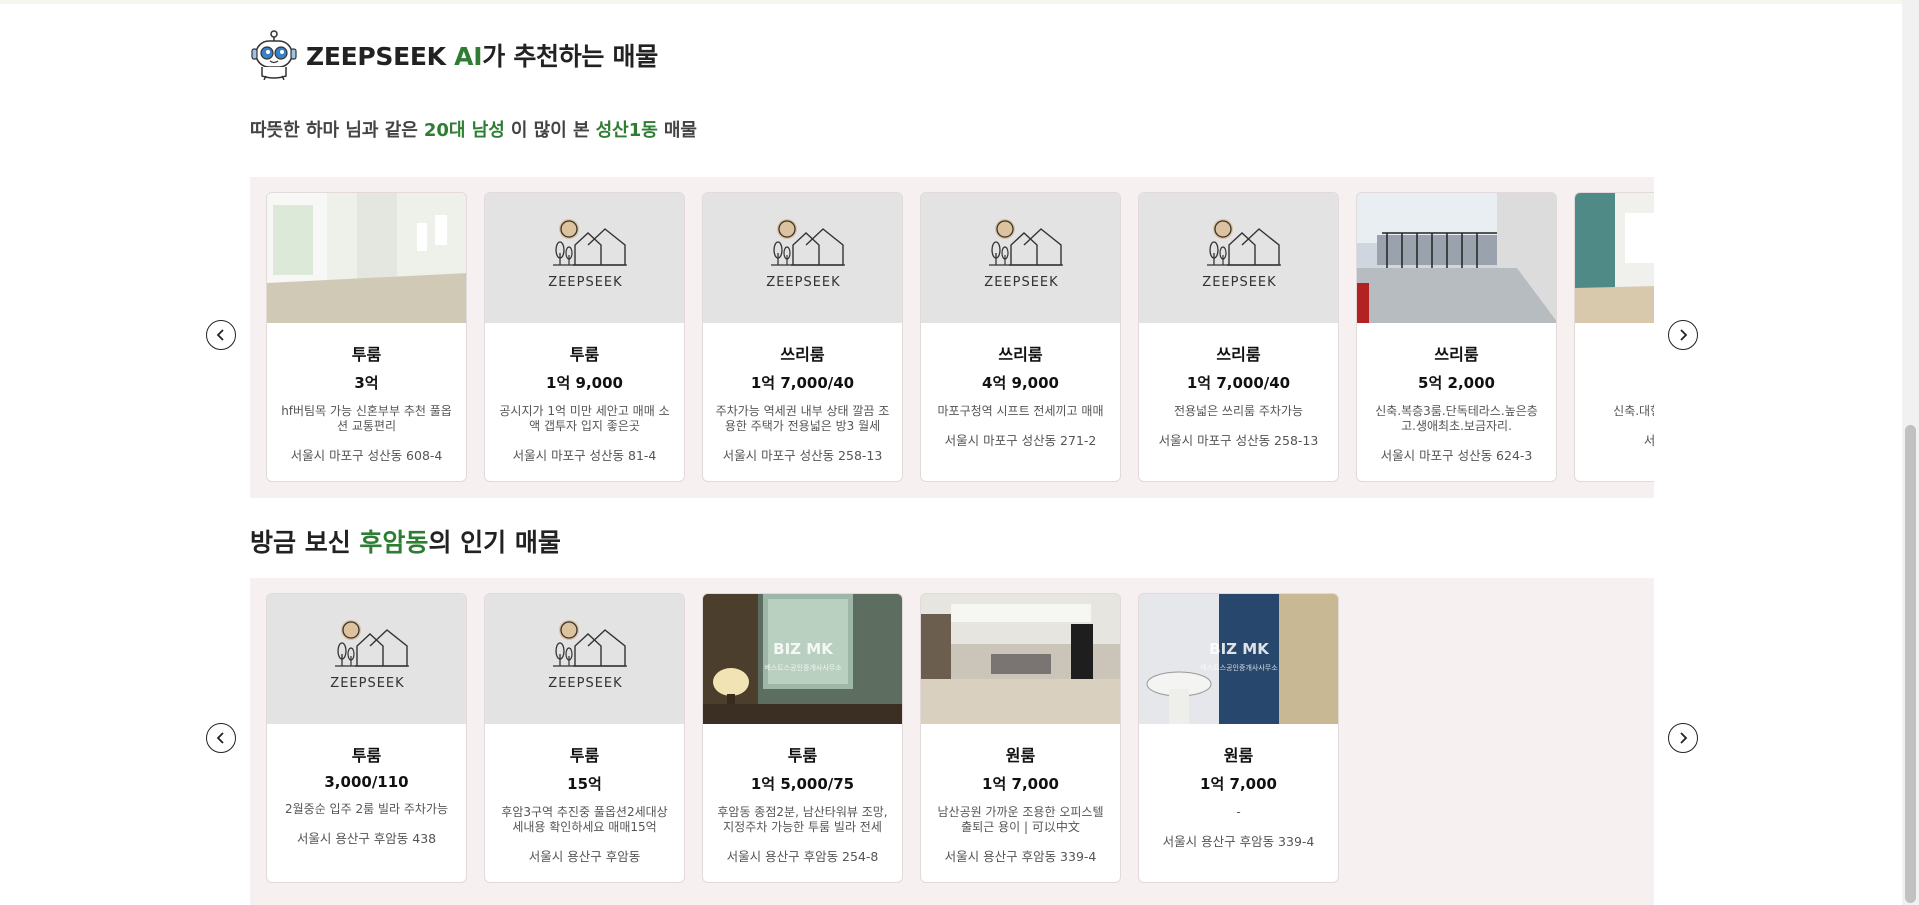 The width and height of the screenshot is (1919, 905). What do you see at coordinates (584, 784) in the screenshot?
I see `listing-price: 15억` at bounding box center [584, 784].